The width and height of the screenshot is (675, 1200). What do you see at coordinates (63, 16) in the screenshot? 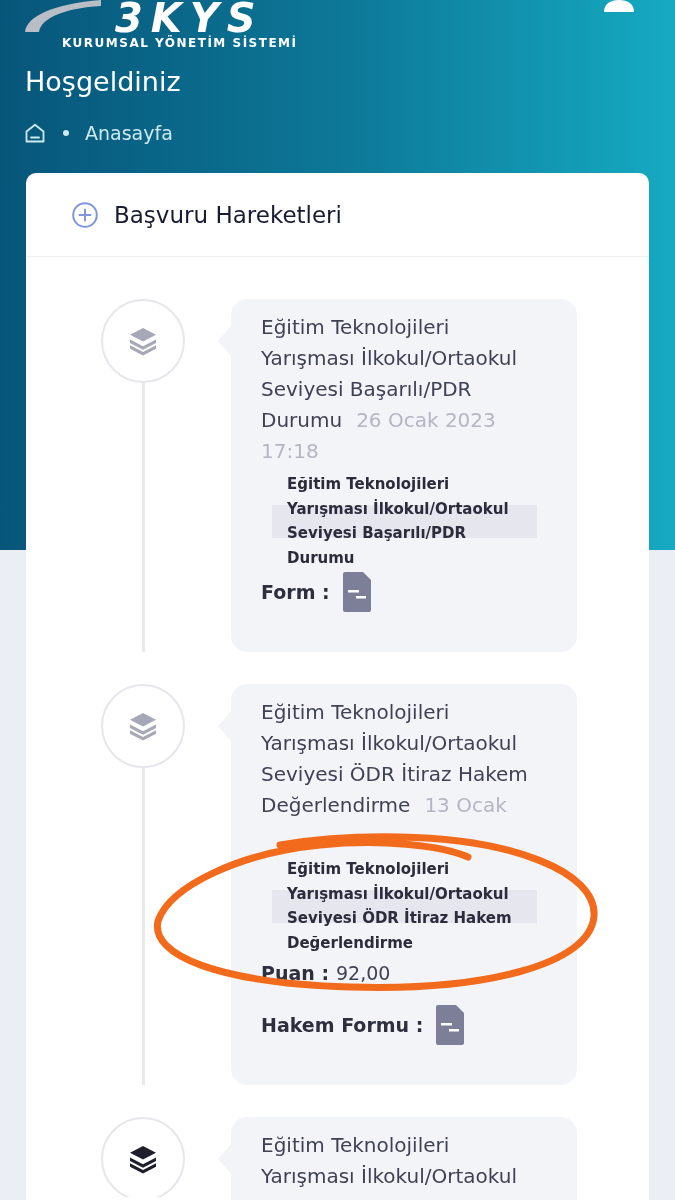
I see `logo-swirl-icon` at bounding box center [63, 16].